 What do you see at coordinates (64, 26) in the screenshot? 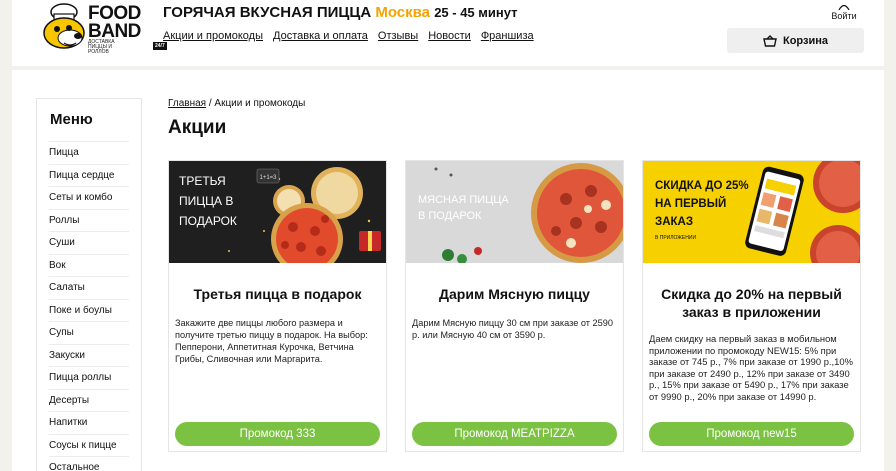
I see `dog-mascot-icon` at bounding box center [64, 26].